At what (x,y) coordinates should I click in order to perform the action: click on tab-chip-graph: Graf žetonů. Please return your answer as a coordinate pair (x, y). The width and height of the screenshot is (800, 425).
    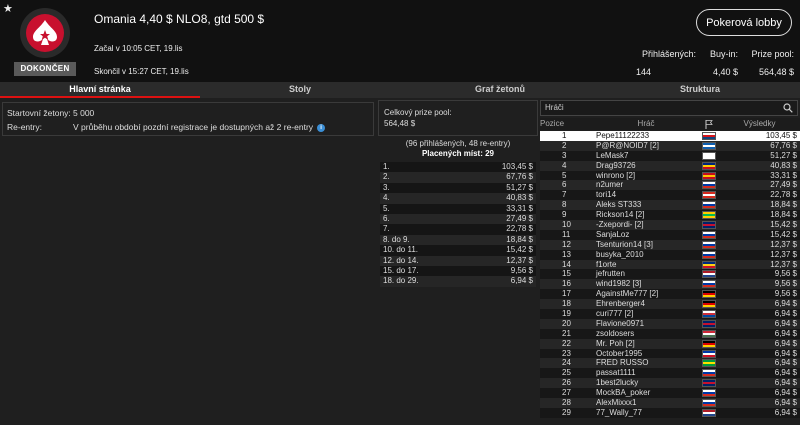
    Looking at the image, I should click on (500, 90).